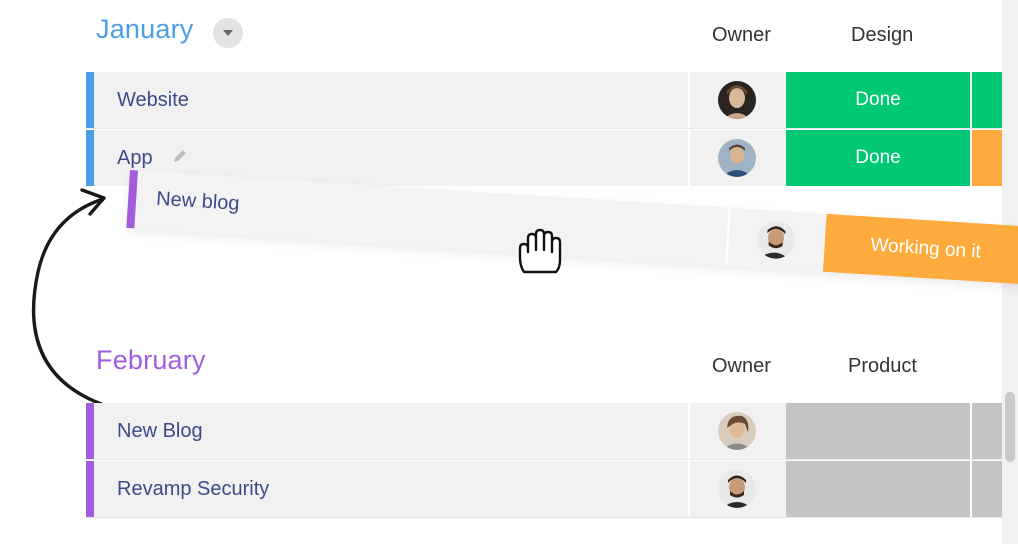  I want to click on item-name: New blog, so click(198, 202).